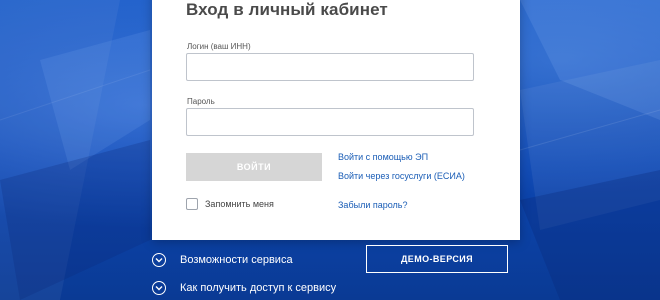 This screenshot has width=660, height=300. I want to click on features-toggle: Возможности сервиса, so click(222, 260).